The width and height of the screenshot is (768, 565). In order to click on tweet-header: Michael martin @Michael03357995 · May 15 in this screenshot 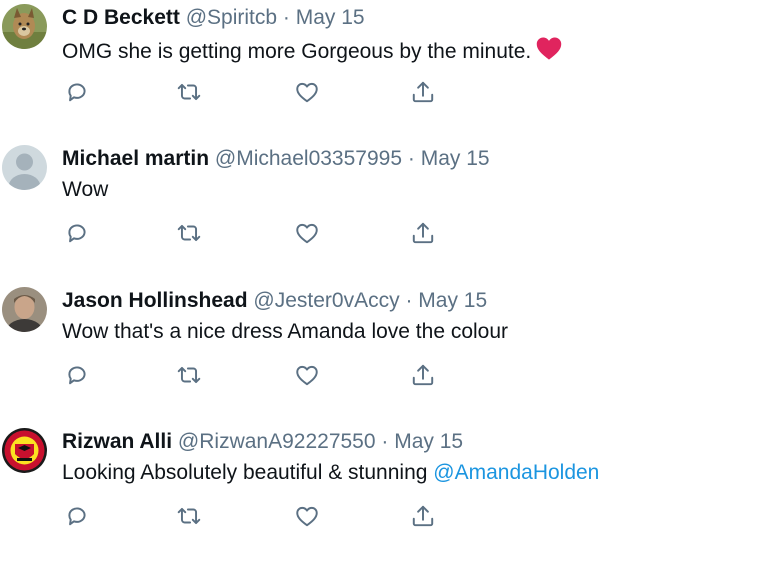, I will do `click(276, 159)`.